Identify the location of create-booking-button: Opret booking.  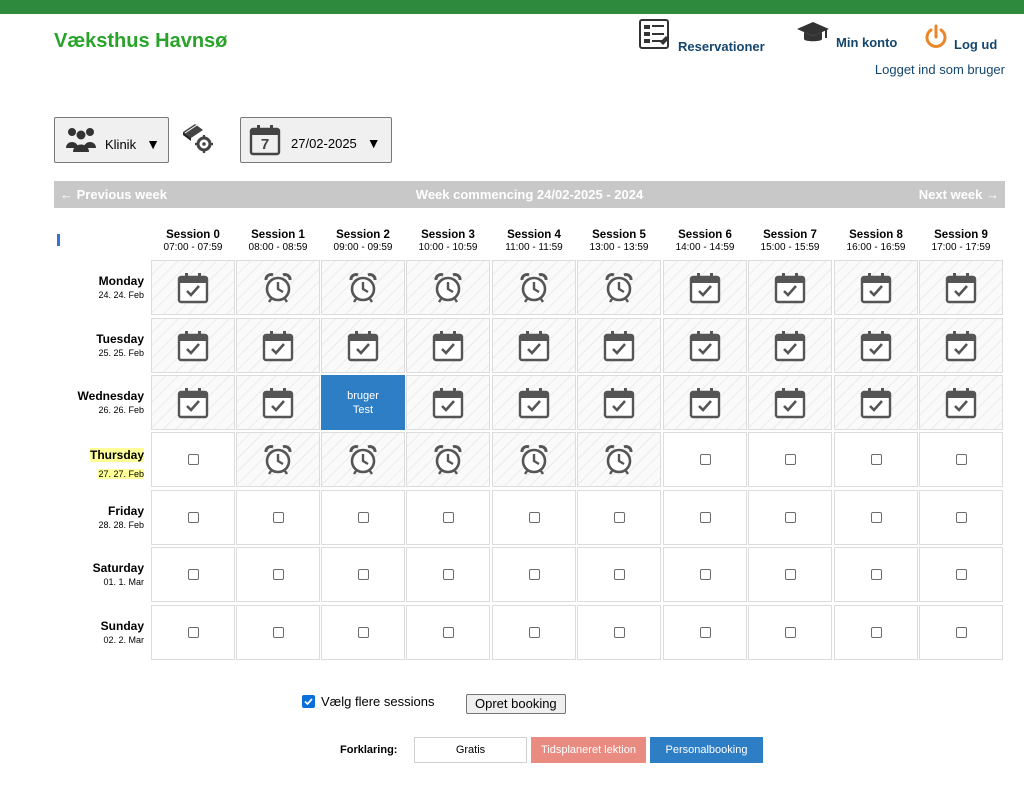
(516, 704).